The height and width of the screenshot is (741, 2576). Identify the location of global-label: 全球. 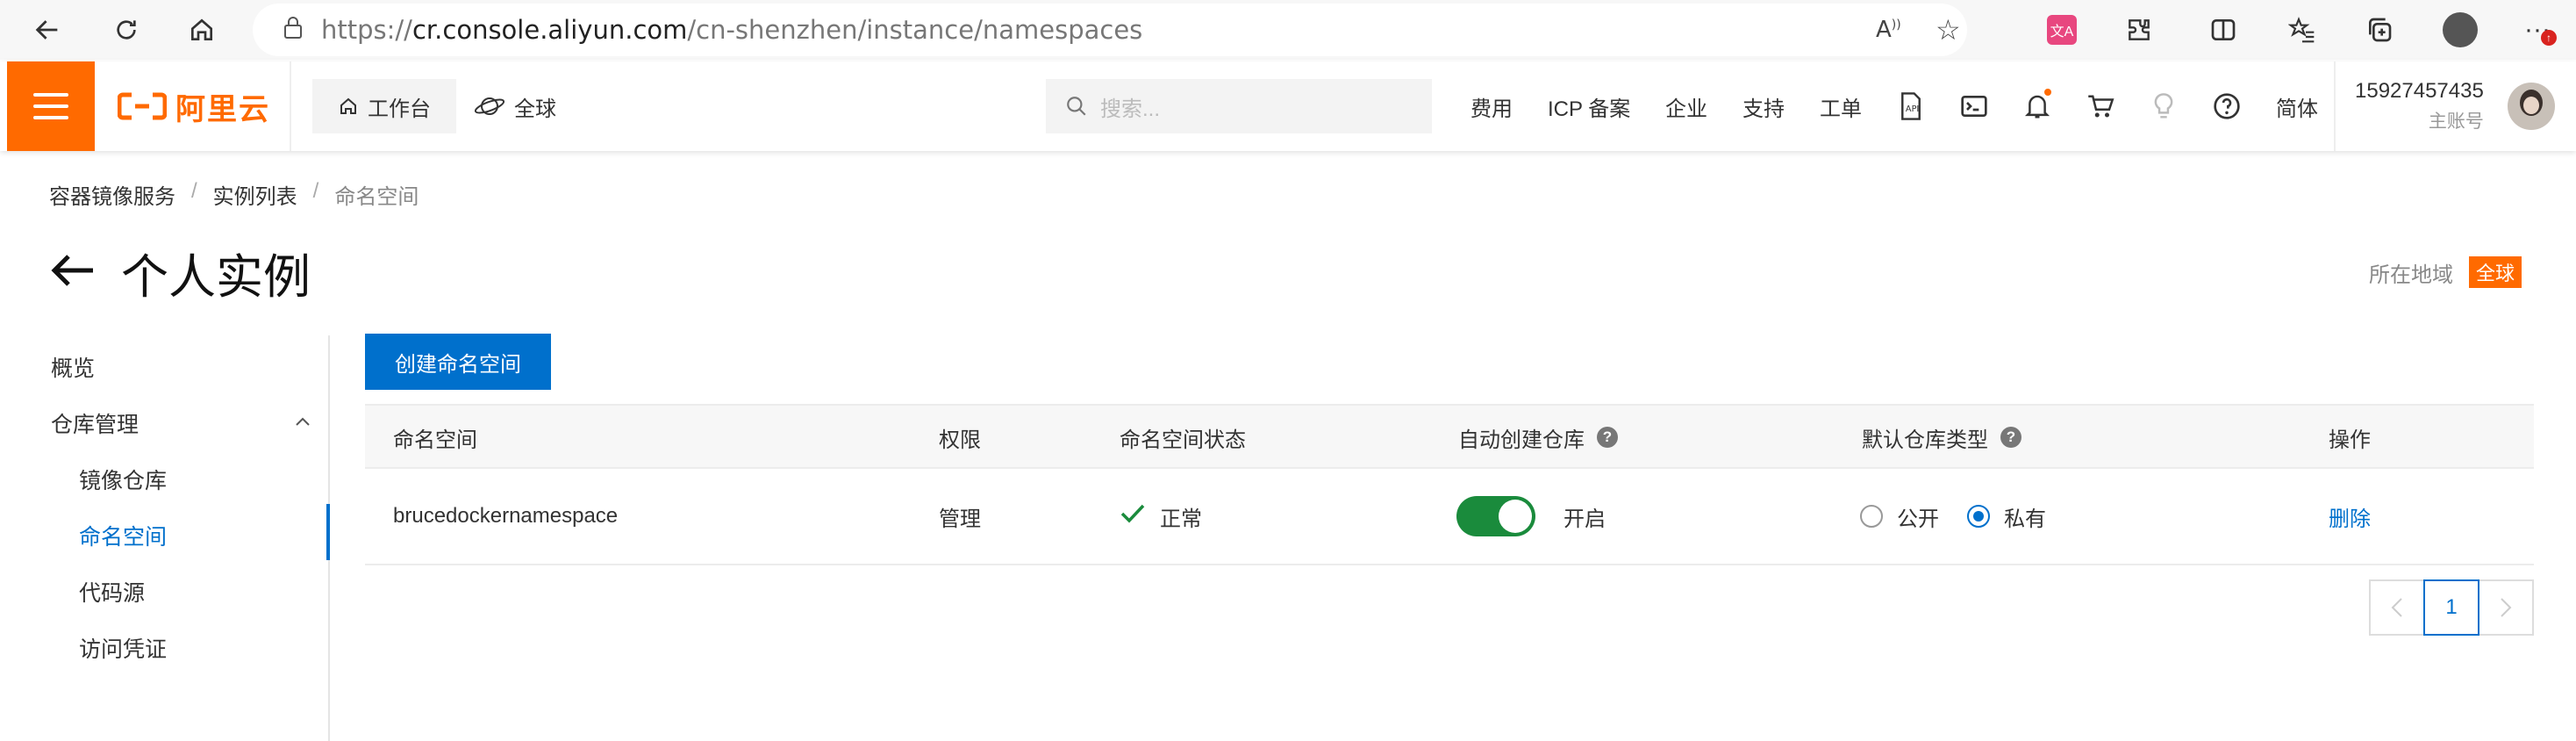
(535, 109).